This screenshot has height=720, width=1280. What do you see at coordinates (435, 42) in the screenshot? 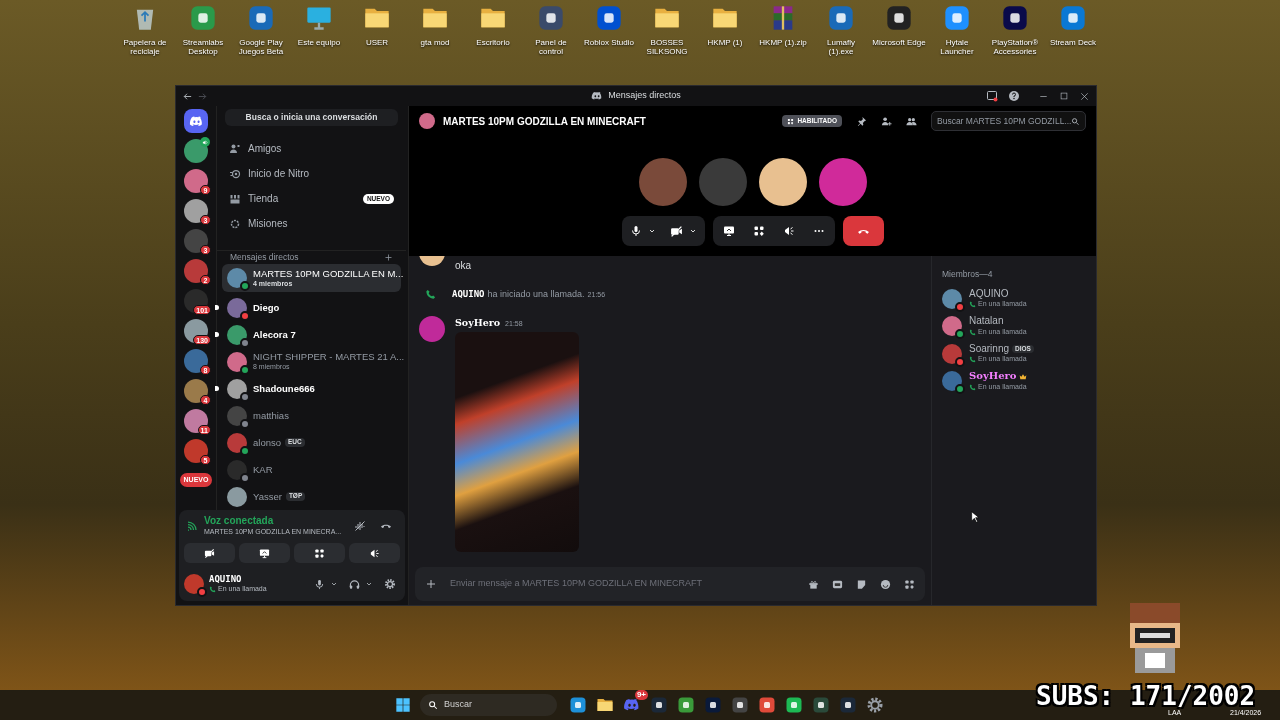
I see `desktop-icon-label: gta mod` at bounding box center [435, 42].